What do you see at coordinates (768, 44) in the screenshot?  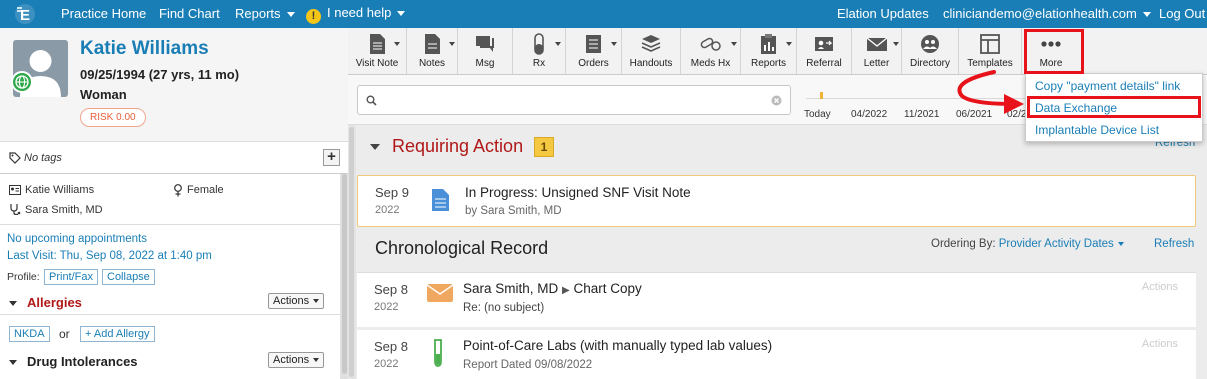 I see `clipboard-icon` at bounding box center [768, 44].